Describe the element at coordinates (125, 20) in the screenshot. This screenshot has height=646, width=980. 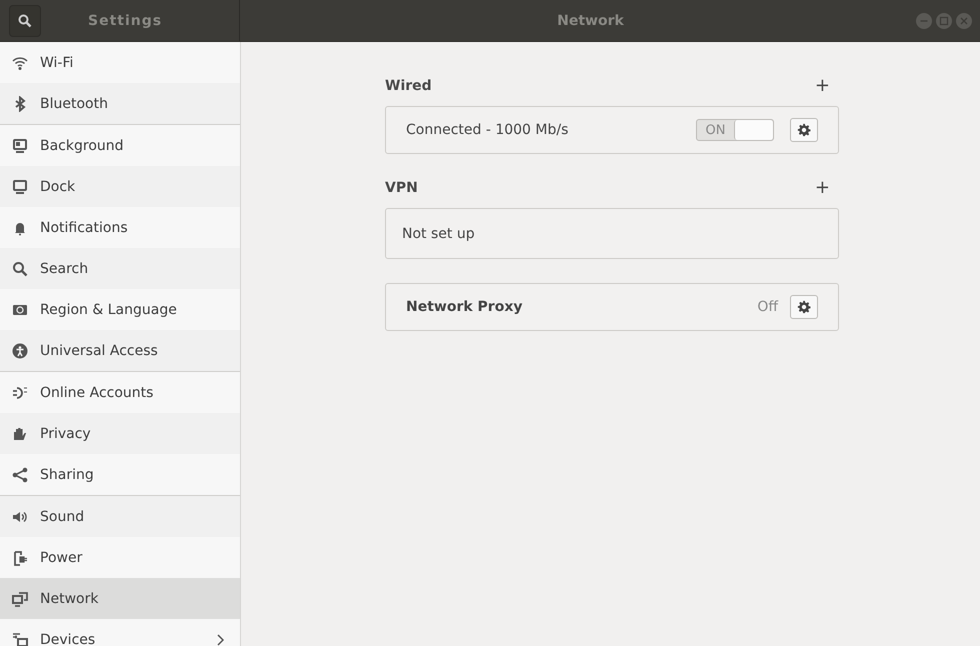
I see `sidebar-title: Settings` at that location.